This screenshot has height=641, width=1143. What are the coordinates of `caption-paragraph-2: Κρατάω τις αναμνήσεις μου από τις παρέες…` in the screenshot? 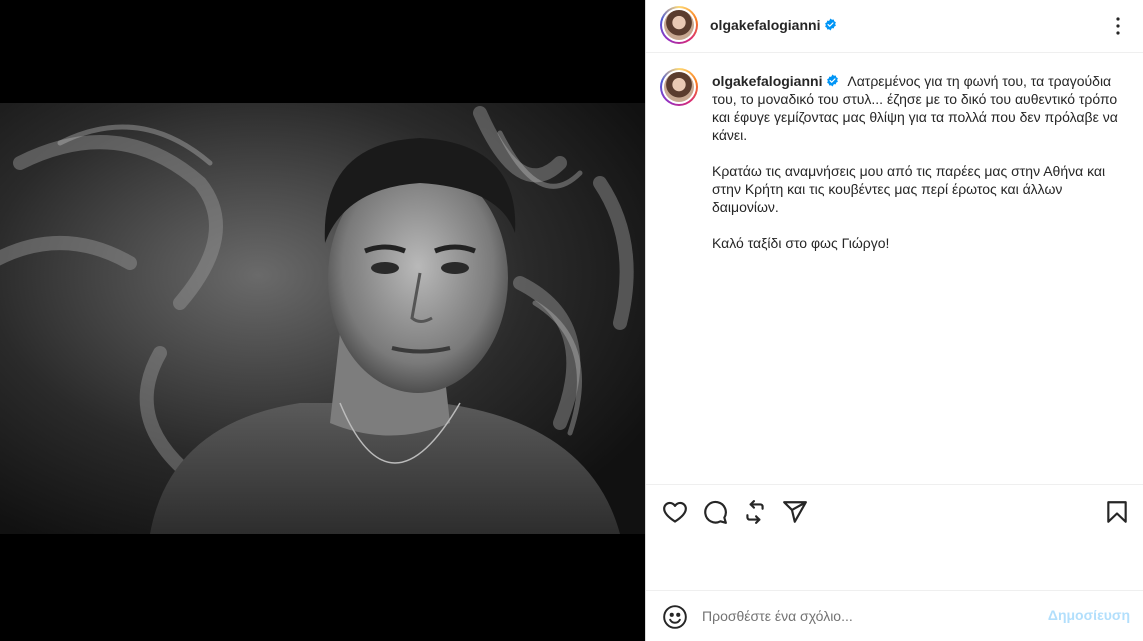 It's located at (909, 189).